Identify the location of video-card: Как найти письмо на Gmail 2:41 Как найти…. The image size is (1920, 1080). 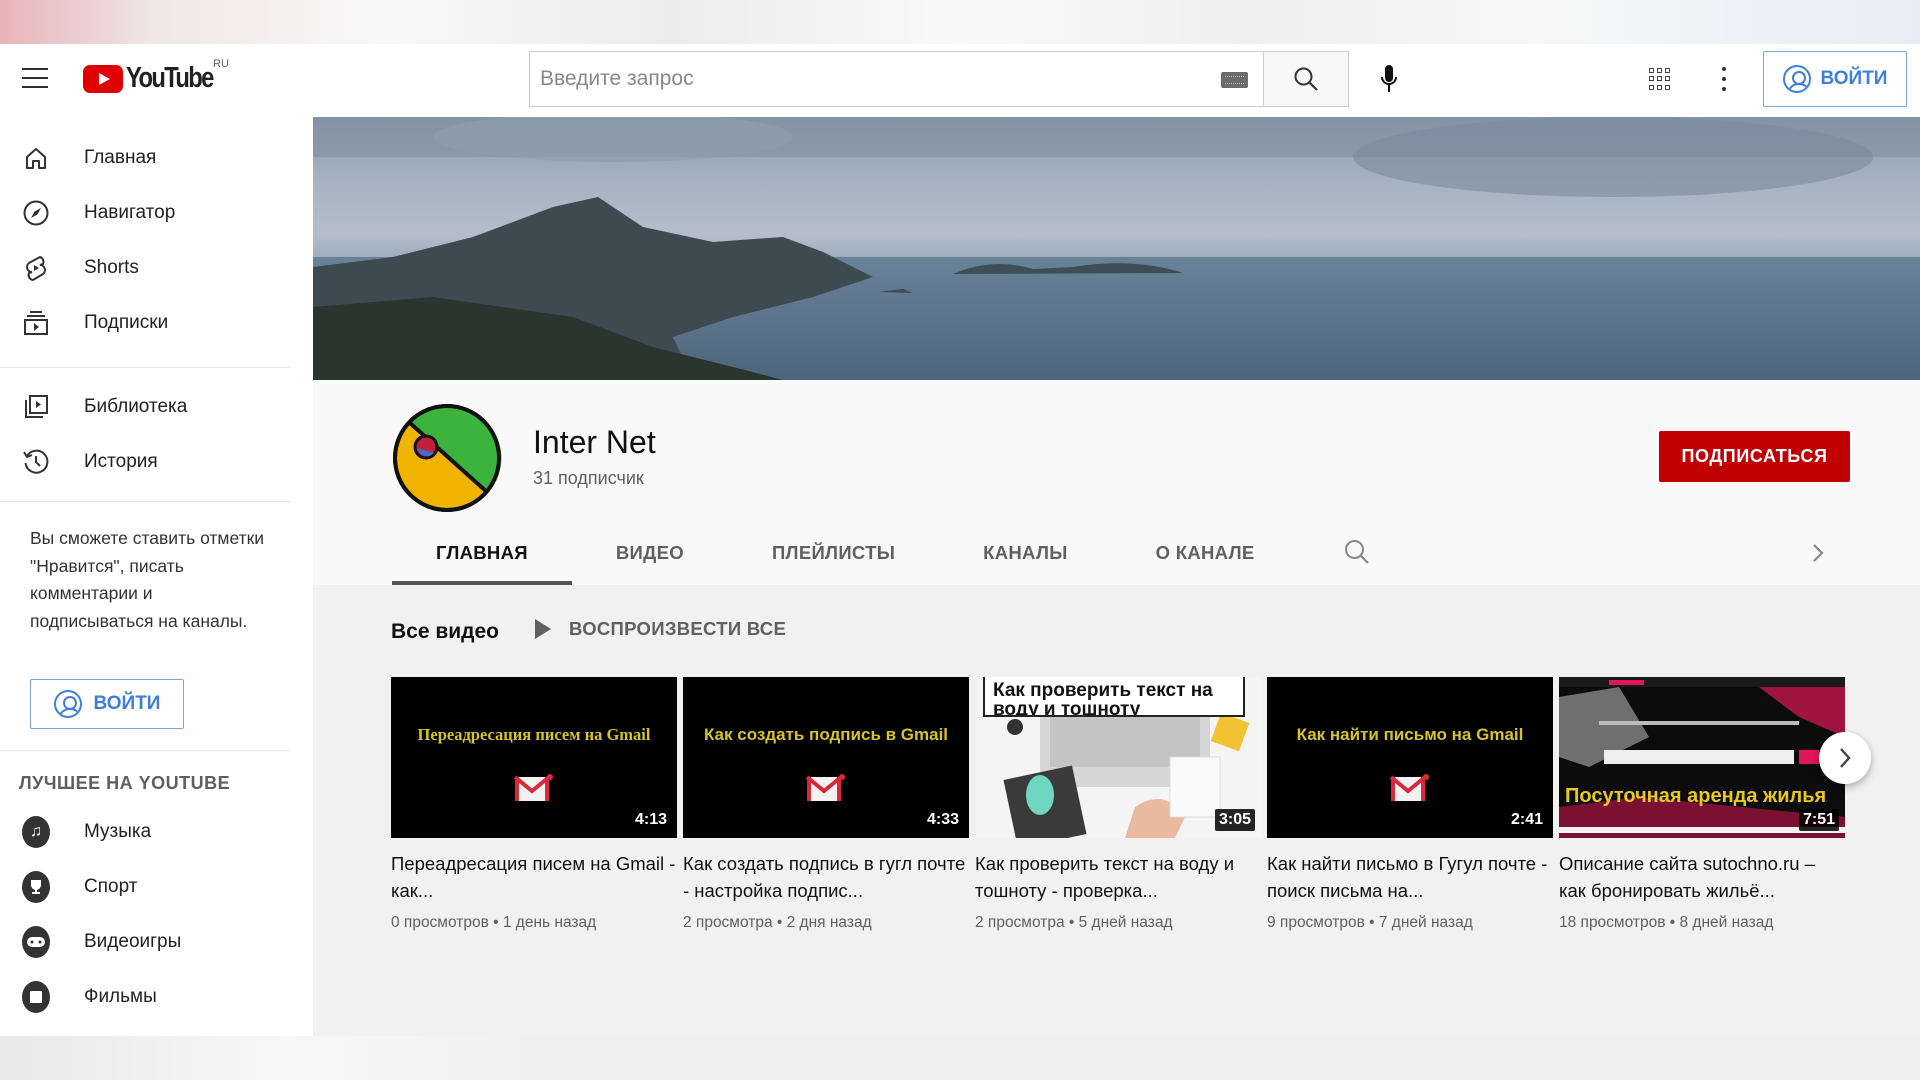
(1410, 804).